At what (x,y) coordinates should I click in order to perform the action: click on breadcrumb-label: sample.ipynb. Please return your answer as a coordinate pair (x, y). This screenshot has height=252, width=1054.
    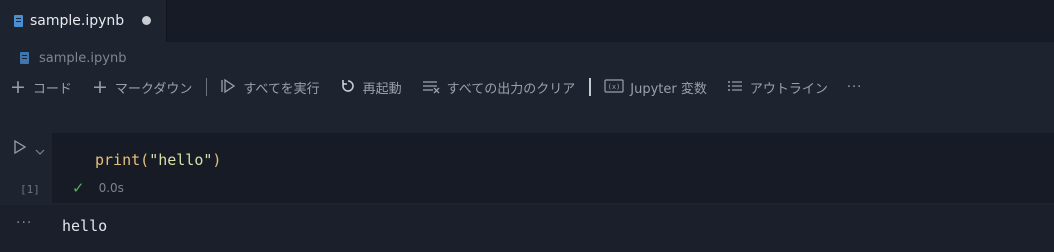
    Looking at the image, I should click on (82, 58).